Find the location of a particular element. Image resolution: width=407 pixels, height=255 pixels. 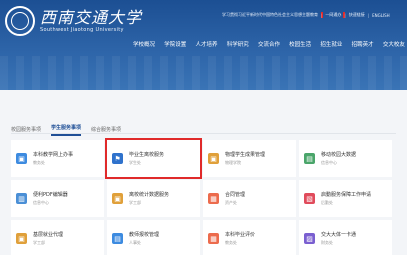

service-card: ▨ 交大大体一卡通 财务处 is located at coordinates (345, 237).